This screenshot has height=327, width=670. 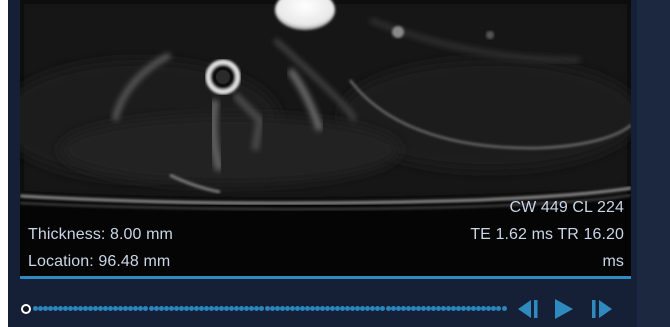 I want to click on step-forward-icon, so click(x=602, y=309).